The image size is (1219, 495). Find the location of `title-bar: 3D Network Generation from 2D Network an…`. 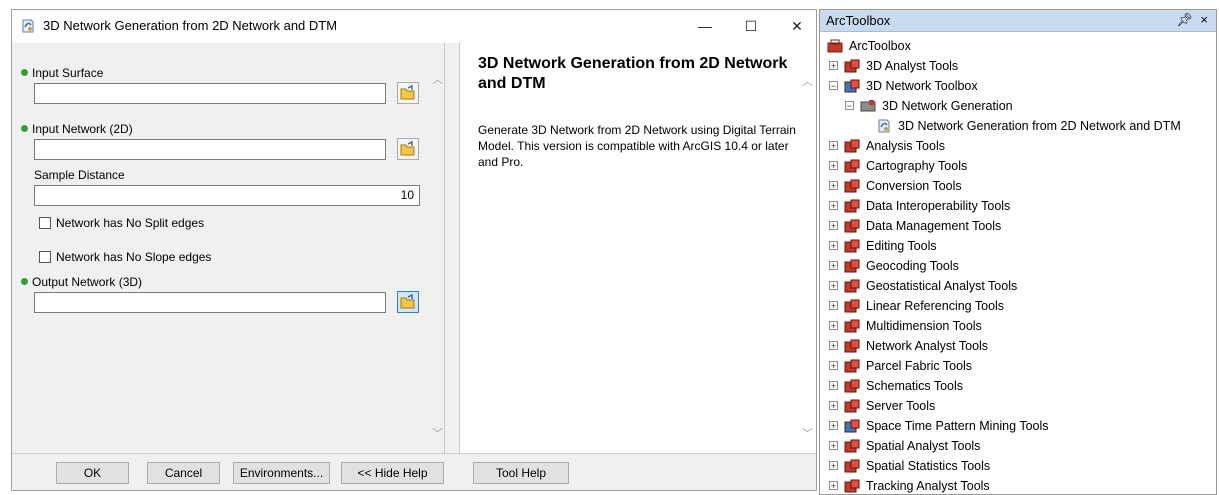

title-bar: 3D Network Generation from 2D Network an… is located at coordinates (414, 26).